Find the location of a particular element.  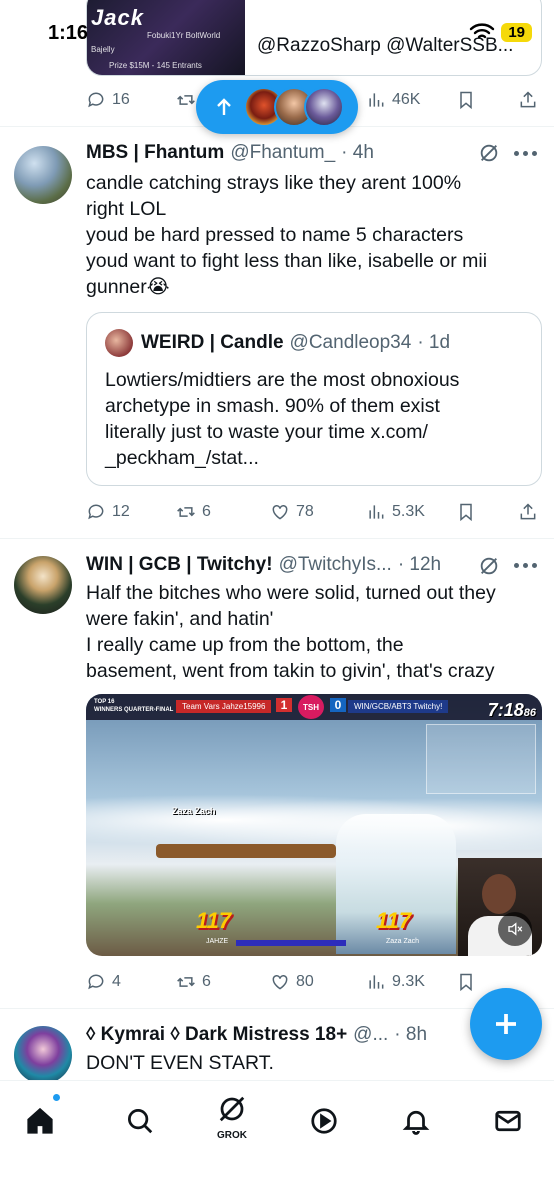

thumbnail-players: Fobuki1Yr BoltWorld is located at coordinates (184, 35).